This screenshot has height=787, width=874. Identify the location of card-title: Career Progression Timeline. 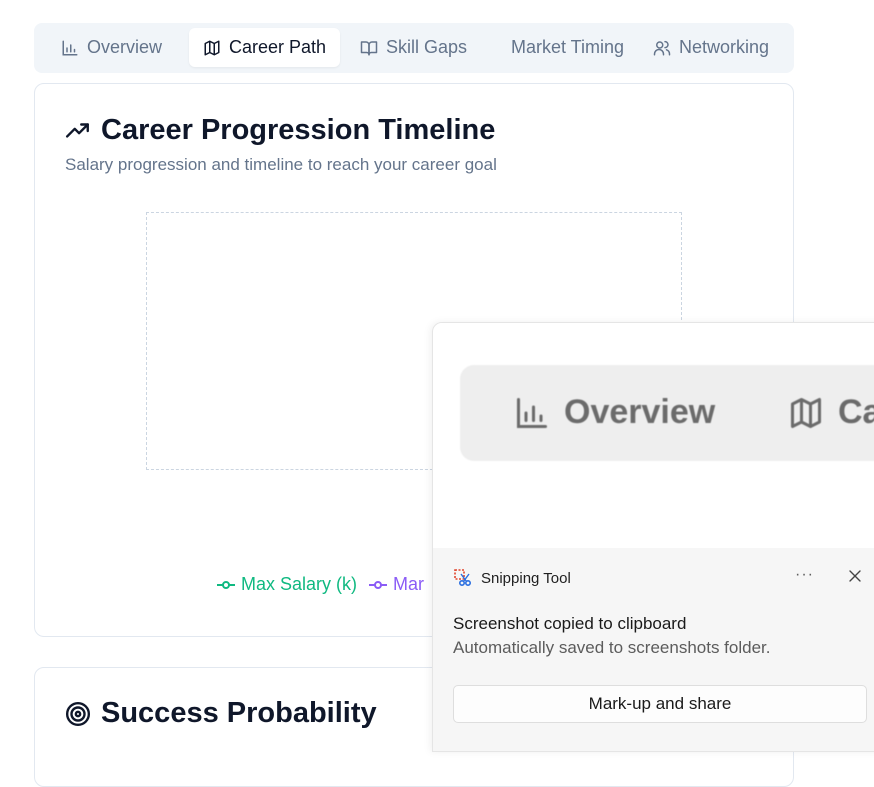
(280, 130).